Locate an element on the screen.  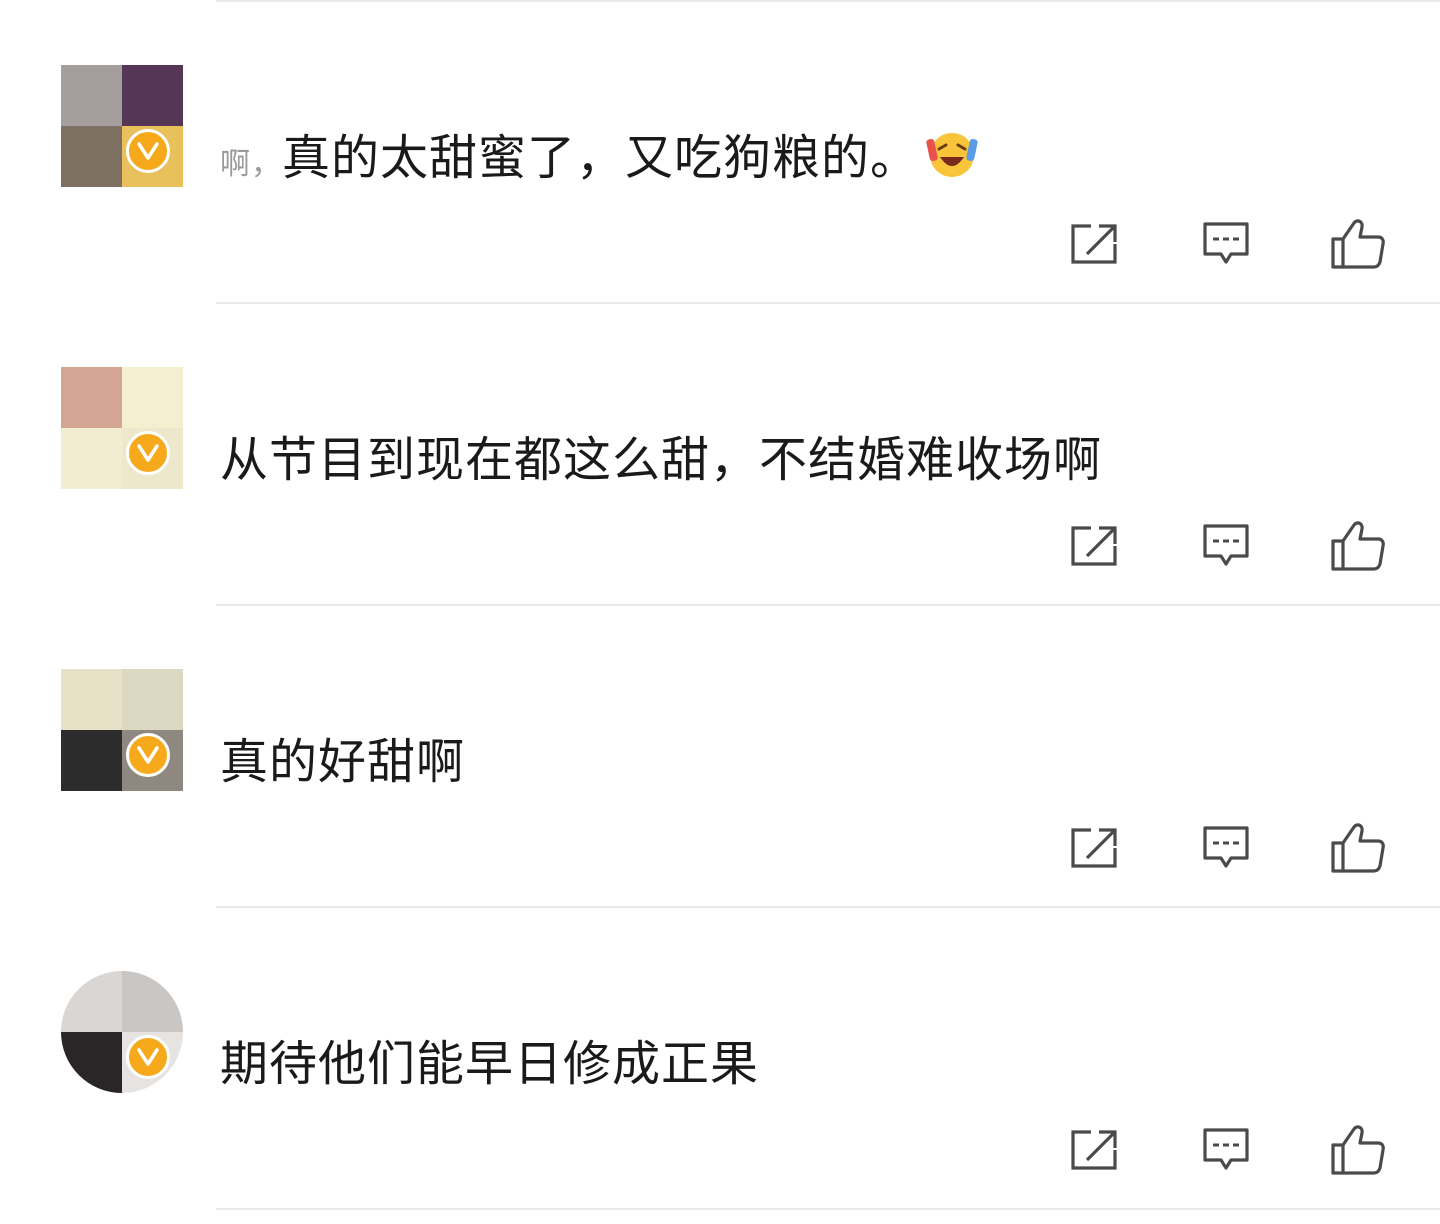
comment-prefix: 啊， is located at coordinates (251, 164).